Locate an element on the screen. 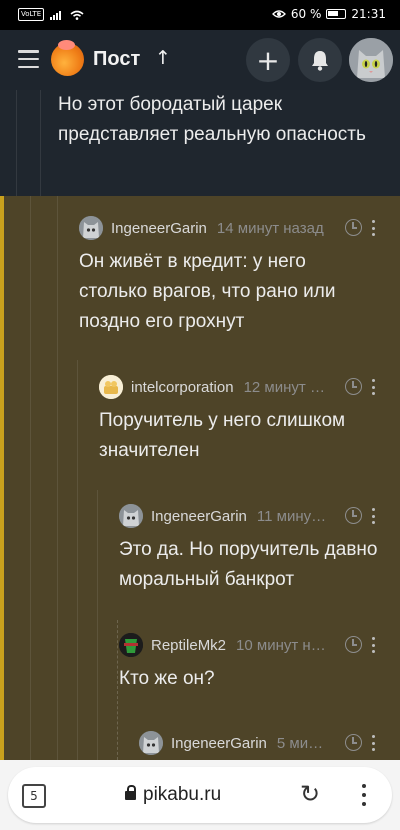 This screenshot has height=830, width=400. notifications-button is located at coordinates (320, 60).